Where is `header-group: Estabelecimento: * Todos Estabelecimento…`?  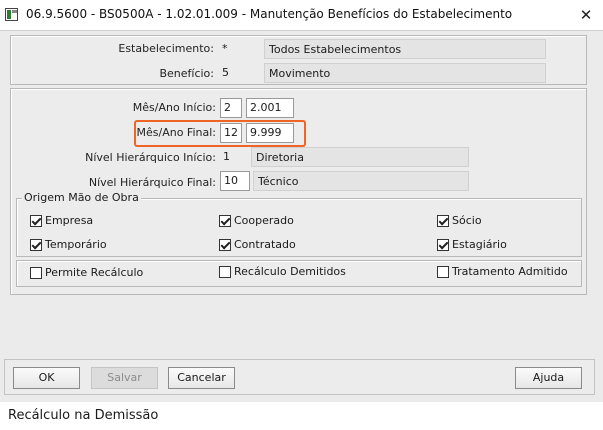
header-group: Estabelecimento: * Todos Estabelecimento… is located at coordinates (298, 60).